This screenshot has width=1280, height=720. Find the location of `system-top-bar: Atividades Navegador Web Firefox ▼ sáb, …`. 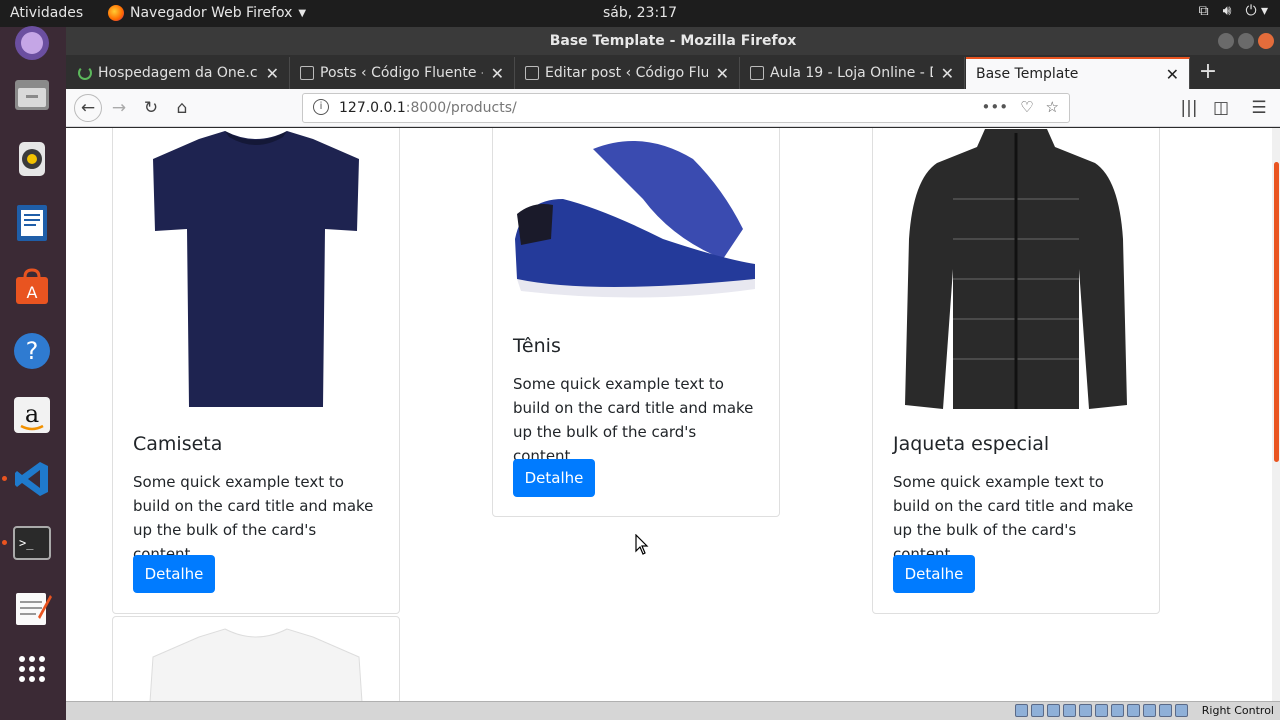

system-top-bar: Atividades Navegador Web Firefox ▼ sáb, … is located at coordinates (640, 13).